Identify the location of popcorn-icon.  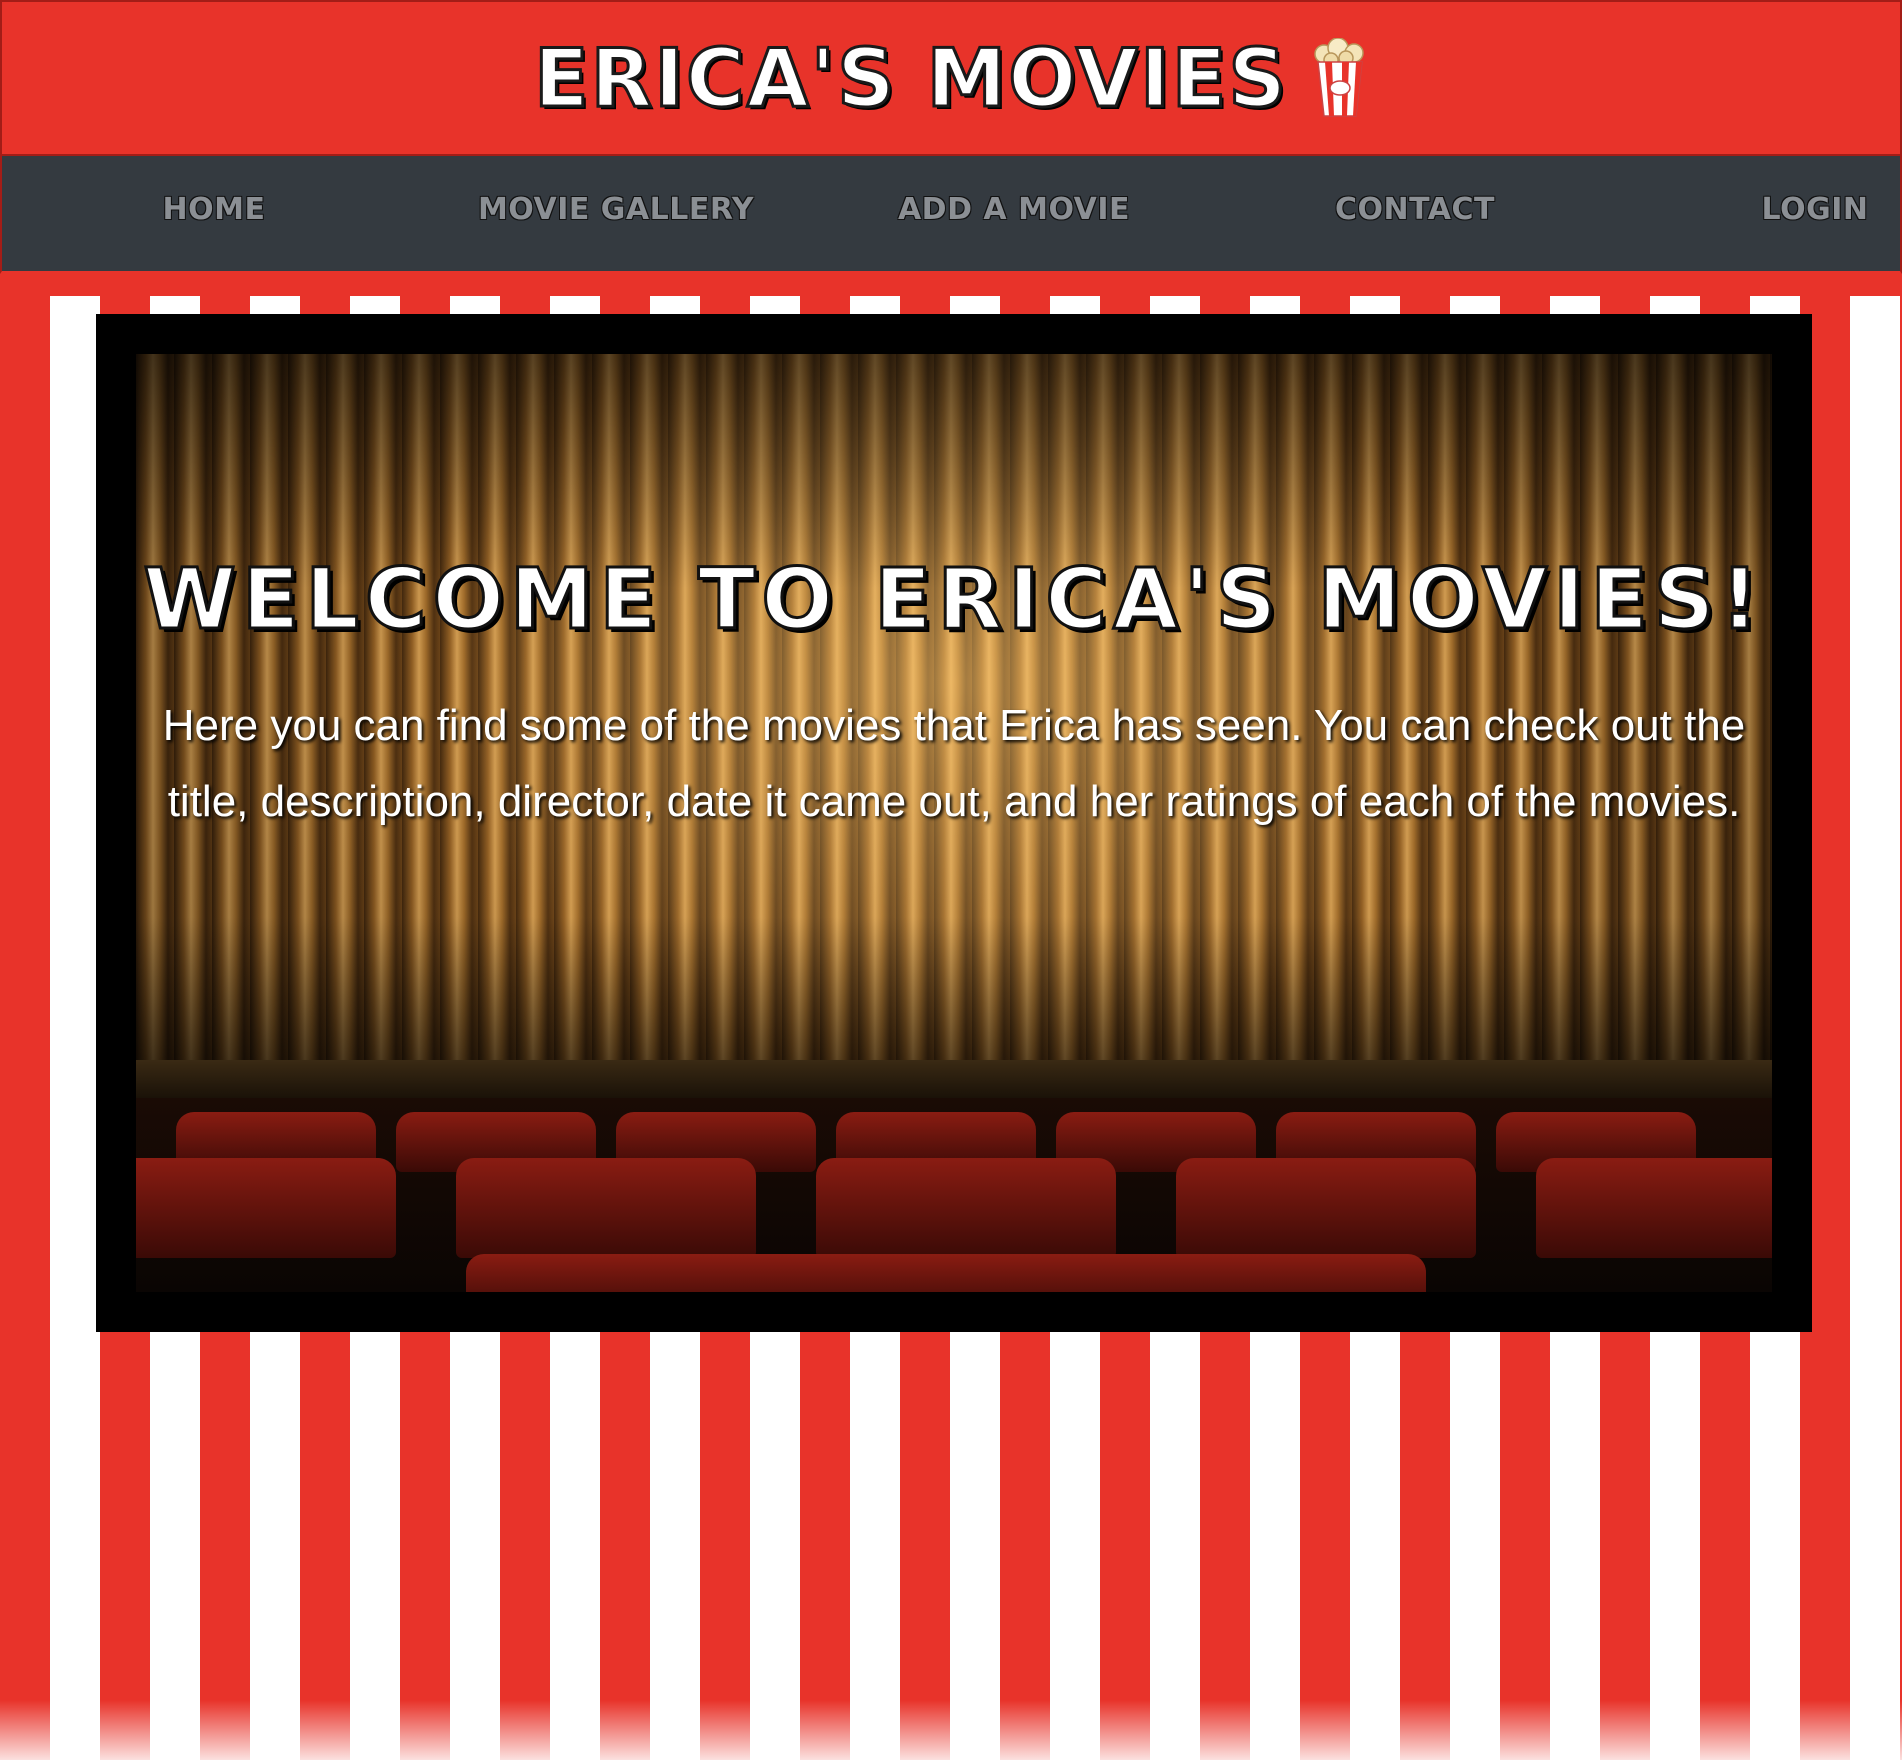
(1340, 77).